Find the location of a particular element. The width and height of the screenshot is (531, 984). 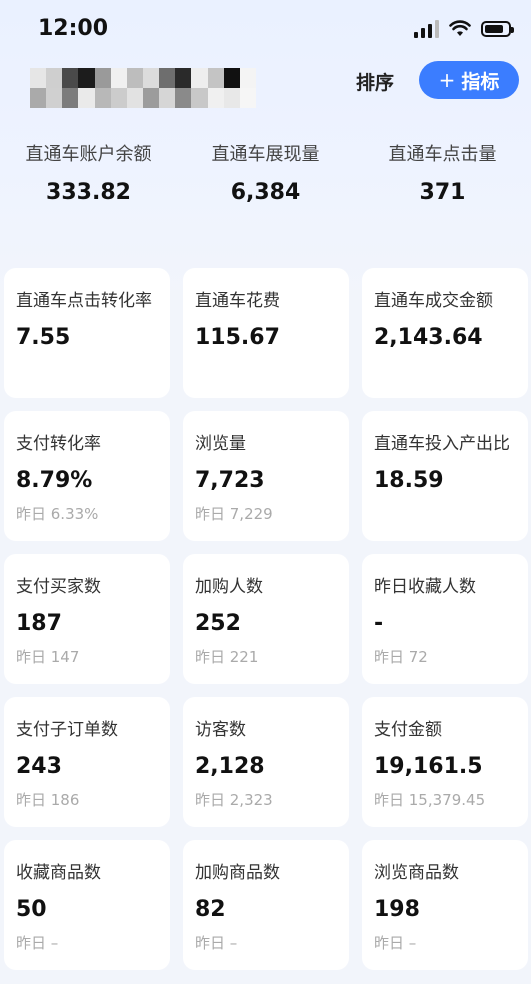

summary-label: 直通车点击量 is located at coordinates (442, 154).